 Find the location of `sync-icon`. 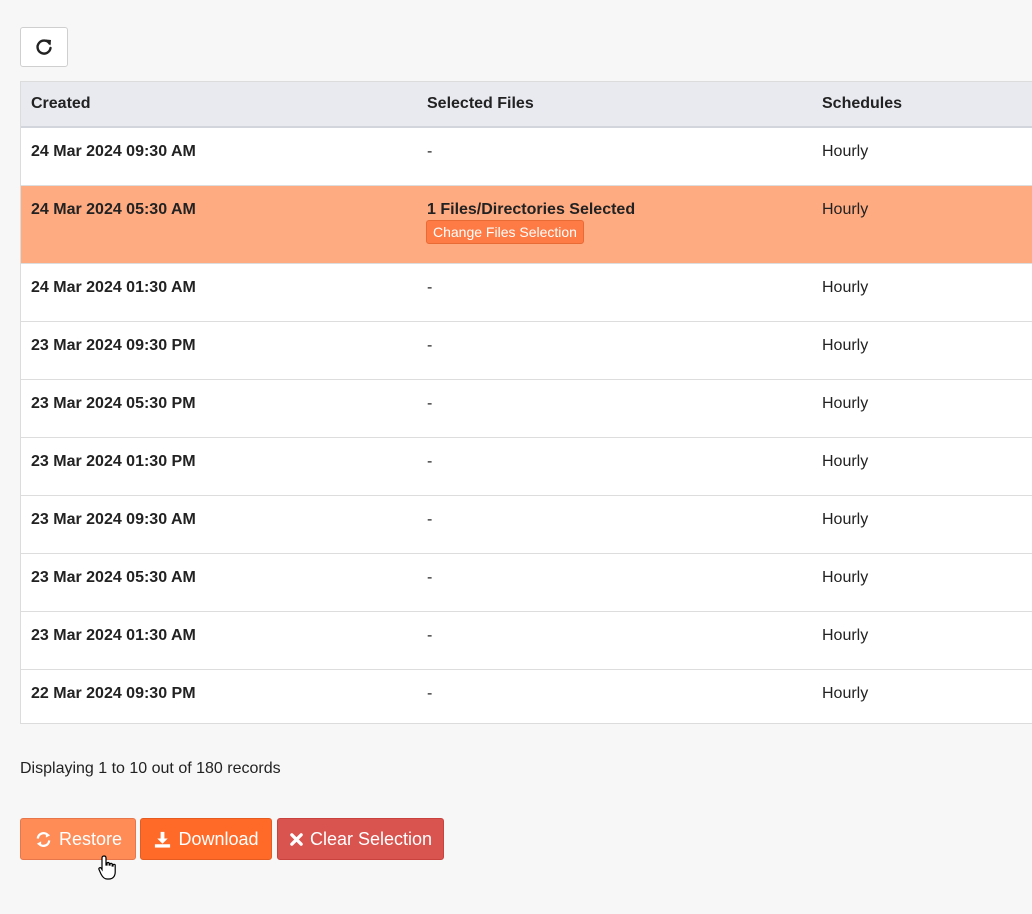

sync-icon is located at coordinates (43, 839).